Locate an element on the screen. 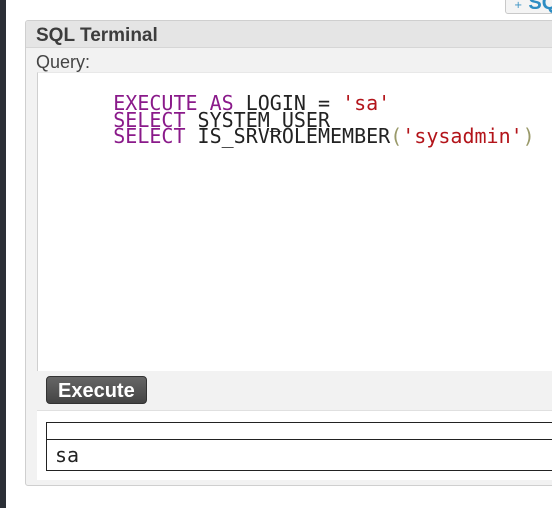  code-line-3: SELECT IS_SRVROLEMEMBER('sysadmin') is located at coordinates (288, 136).